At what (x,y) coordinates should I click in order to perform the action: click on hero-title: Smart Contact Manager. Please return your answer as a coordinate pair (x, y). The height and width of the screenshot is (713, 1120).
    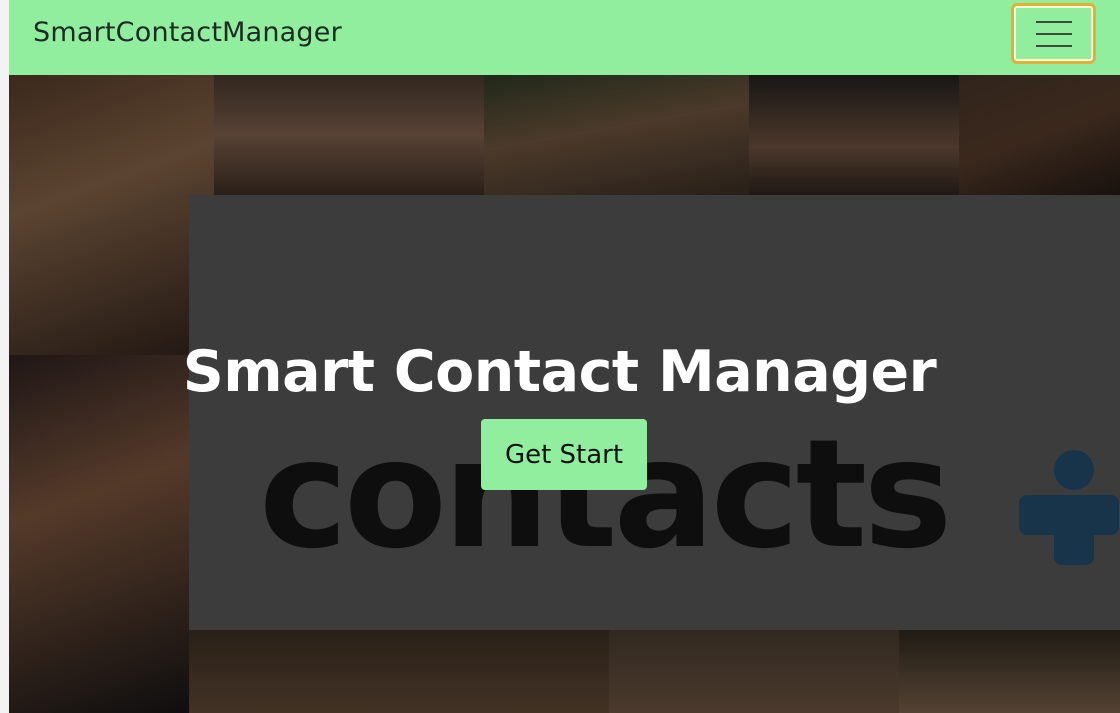
    Looking at the image, I should click on (559, 372).